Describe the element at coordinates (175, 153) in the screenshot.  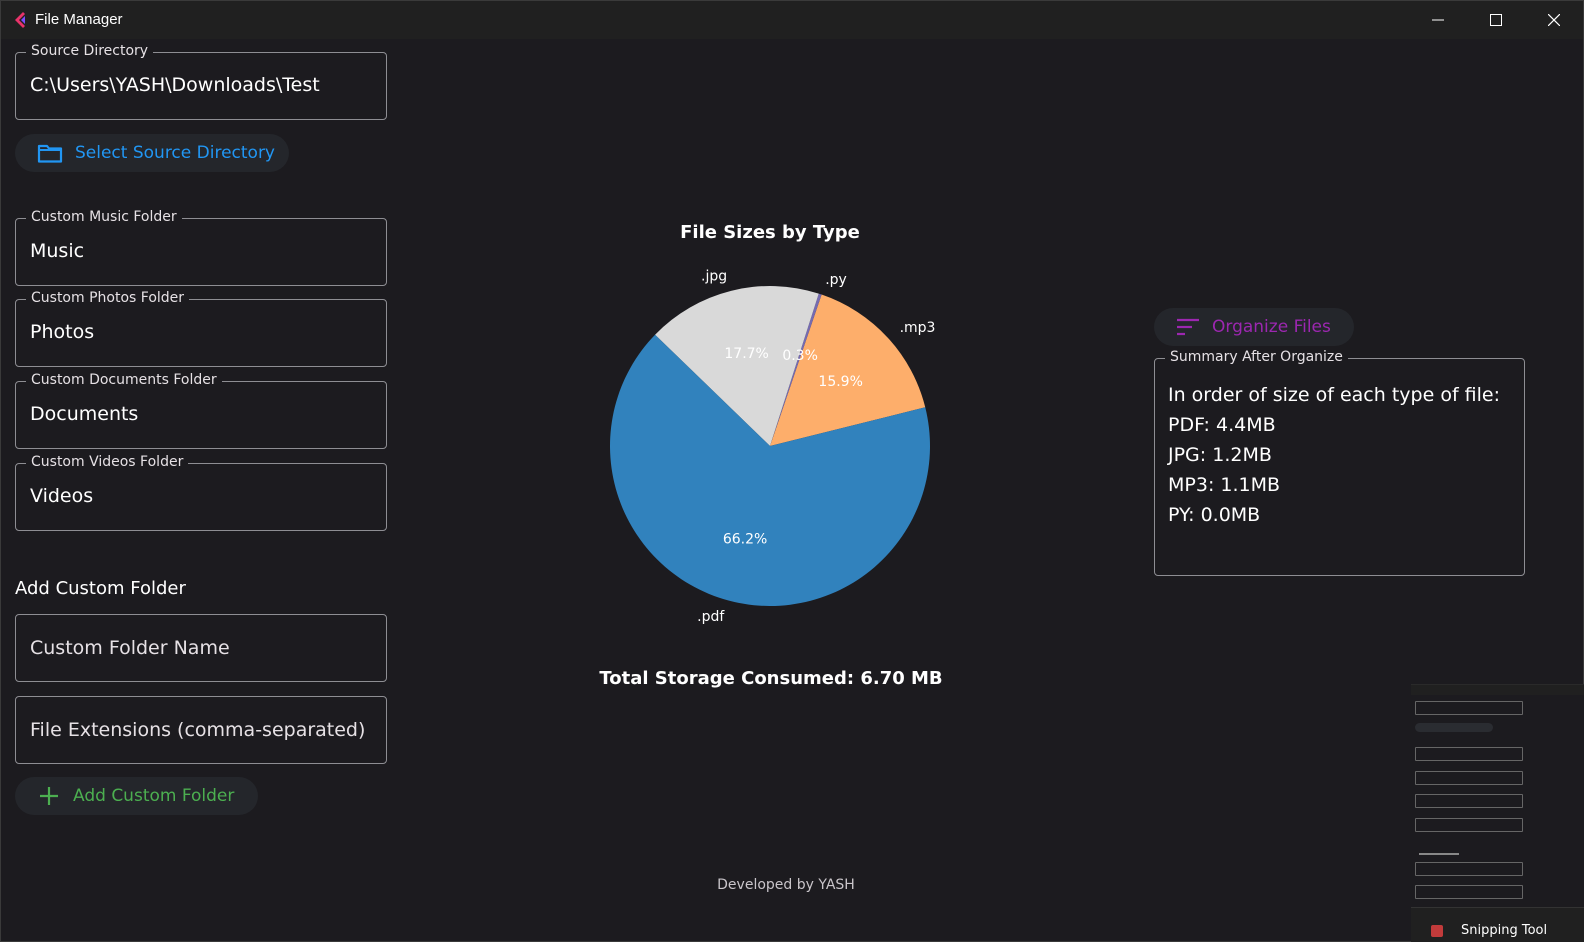
I see `select-source-directory-label: Select Source Directory` at that location.